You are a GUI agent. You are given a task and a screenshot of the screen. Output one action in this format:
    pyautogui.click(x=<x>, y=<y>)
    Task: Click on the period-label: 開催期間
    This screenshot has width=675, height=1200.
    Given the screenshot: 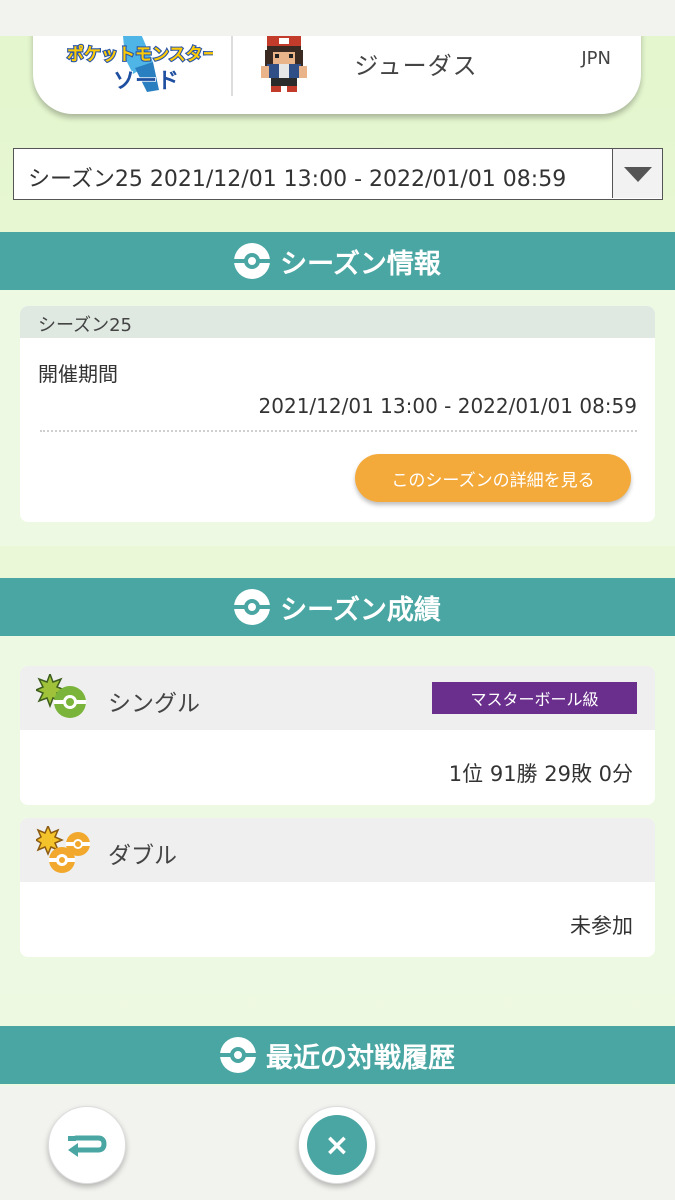 What is the action you would take?
    pyautogui.click(x=78, y=374)
    